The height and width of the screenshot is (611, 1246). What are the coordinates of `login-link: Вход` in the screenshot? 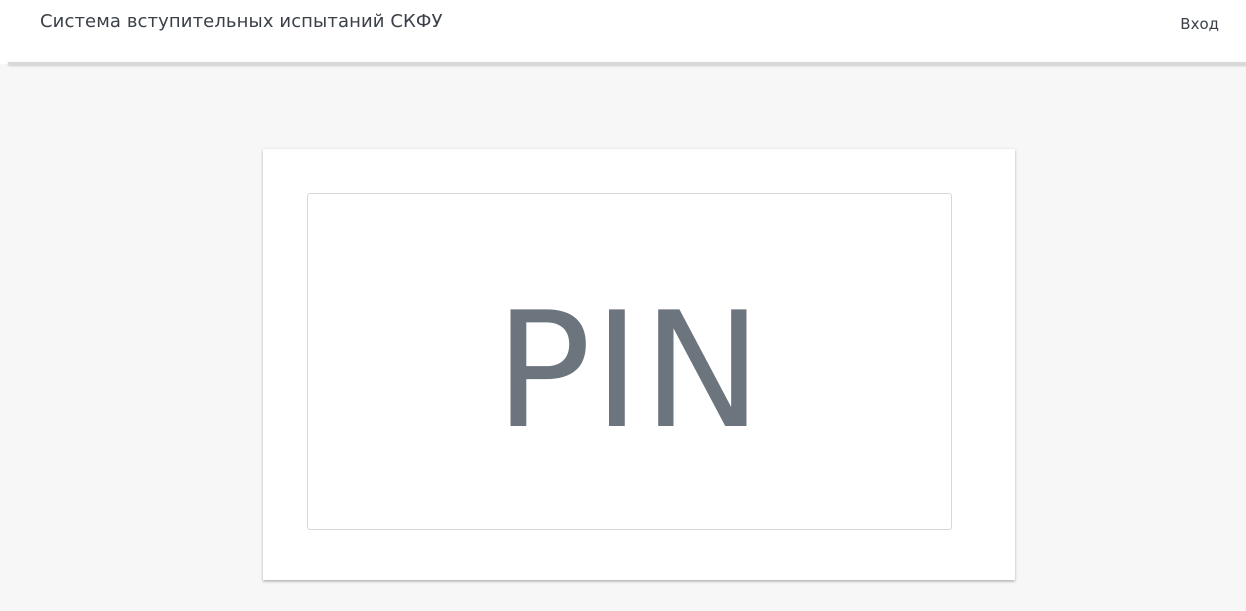 It's located at (1199, 24).